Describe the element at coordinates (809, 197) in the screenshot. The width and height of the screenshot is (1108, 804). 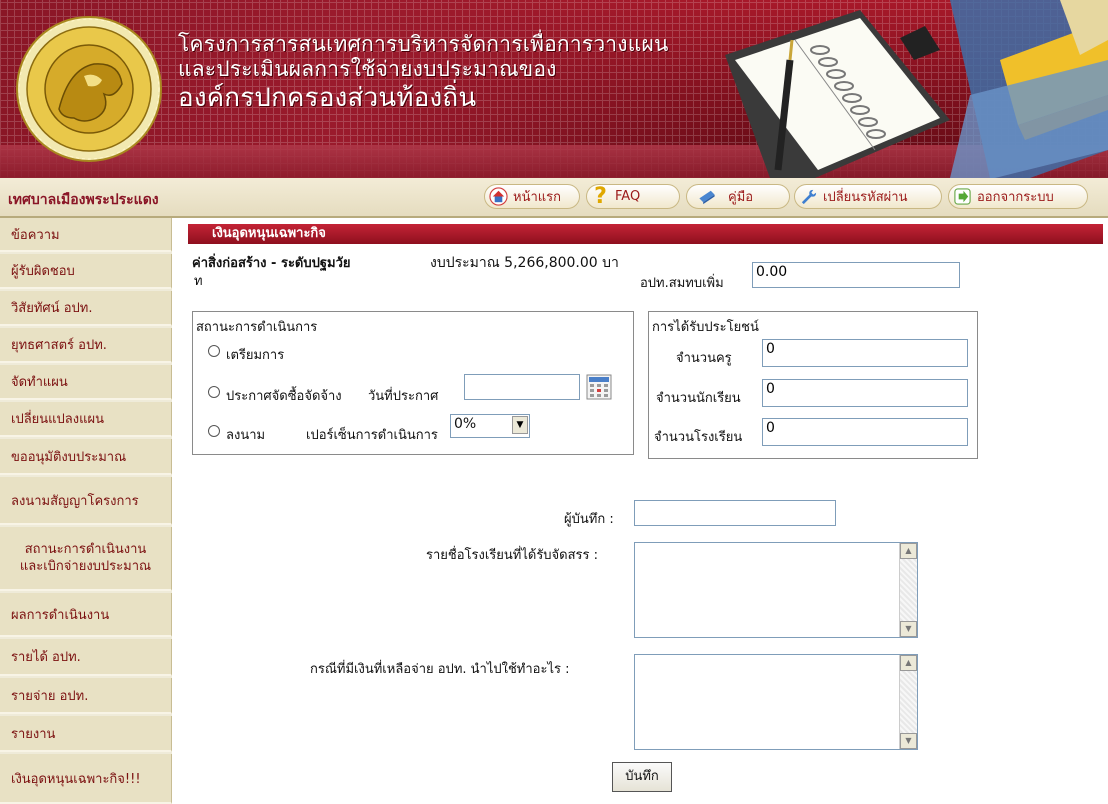
I see `wrench-icon` at that location.